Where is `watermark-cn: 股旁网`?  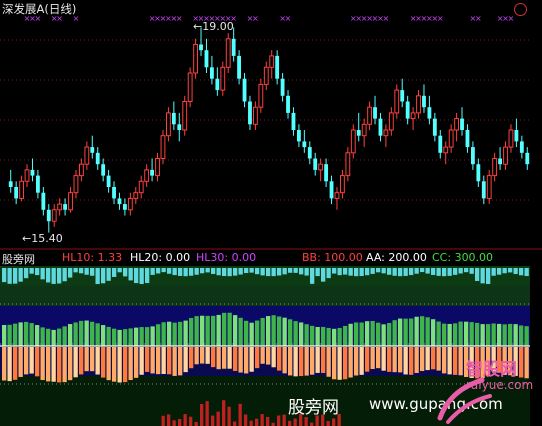
watermark-cn: 股旁网 is located at coordinates (313, 408).